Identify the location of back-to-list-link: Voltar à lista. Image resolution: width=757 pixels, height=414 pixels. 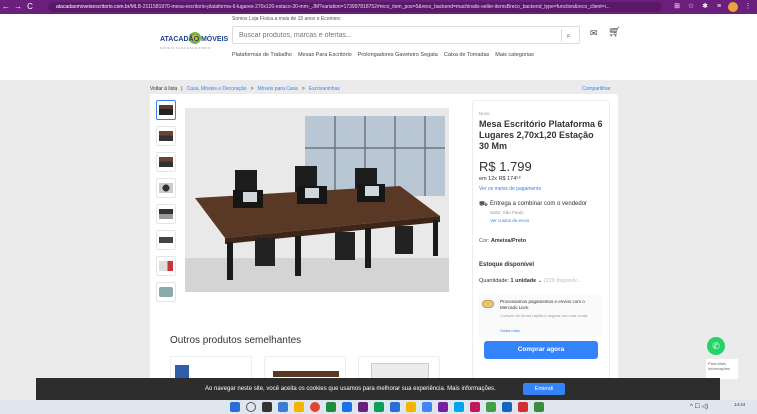
(163, 89).